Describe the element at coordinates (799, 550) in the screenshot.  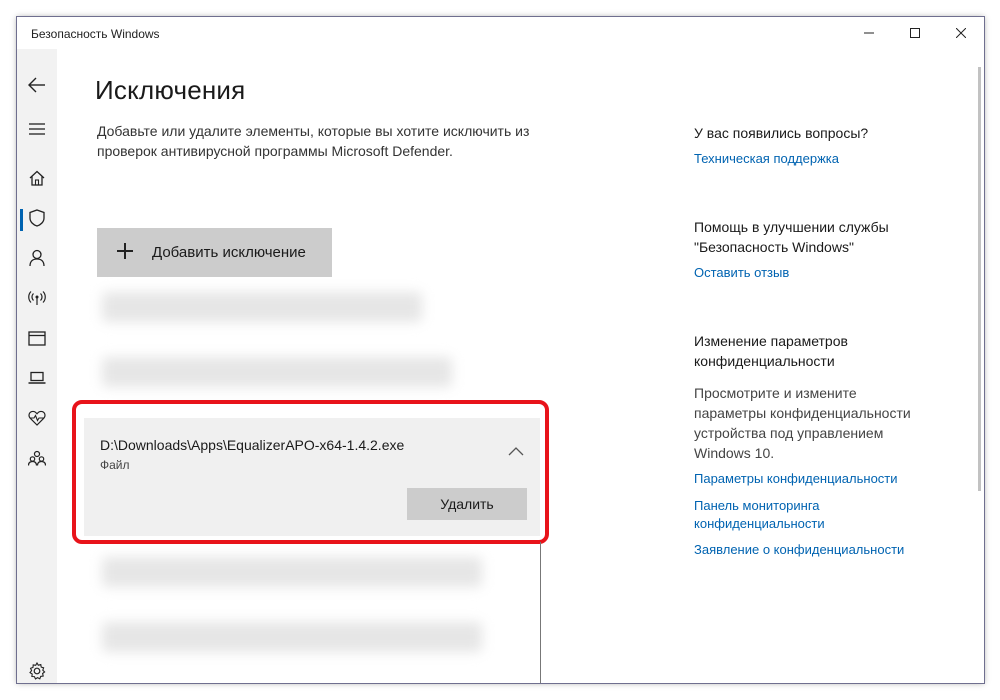
I see `privacy-statement-link: Заявление о конфиденциальности` at that location.